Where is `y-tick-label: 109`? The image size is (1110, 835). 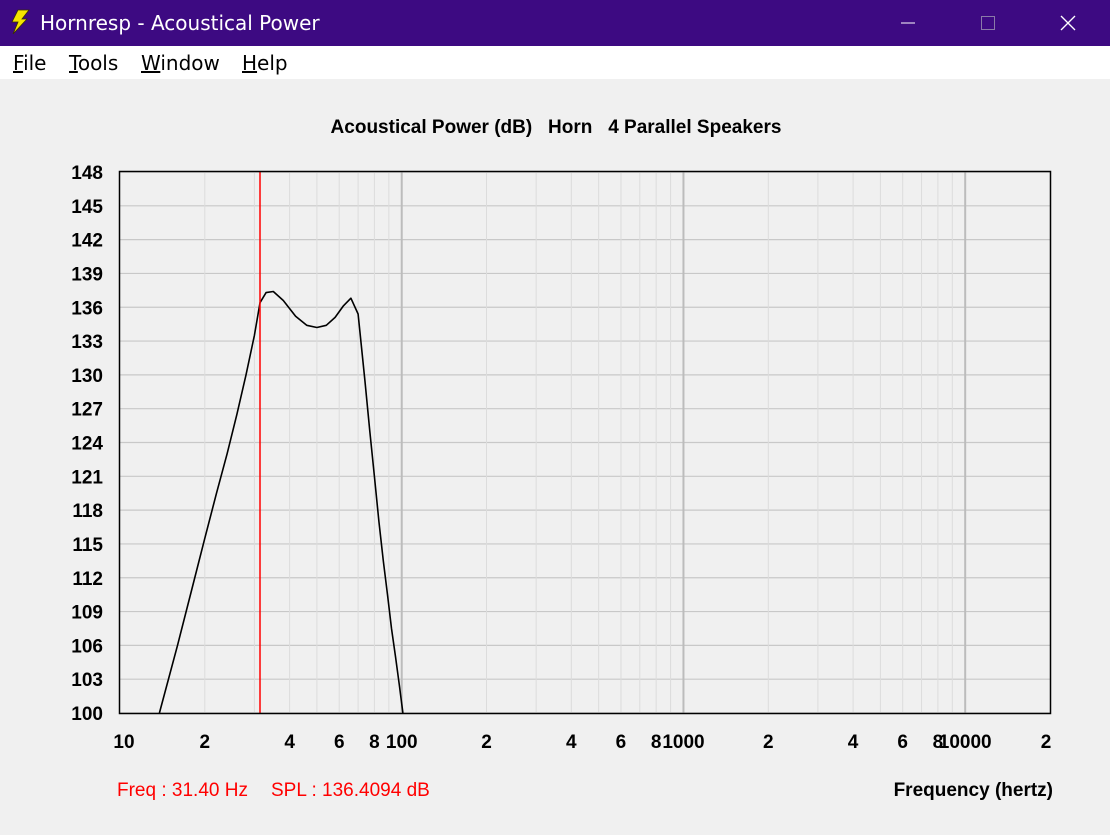
y-tick-label: 109 is located at coordinates (87, 613).